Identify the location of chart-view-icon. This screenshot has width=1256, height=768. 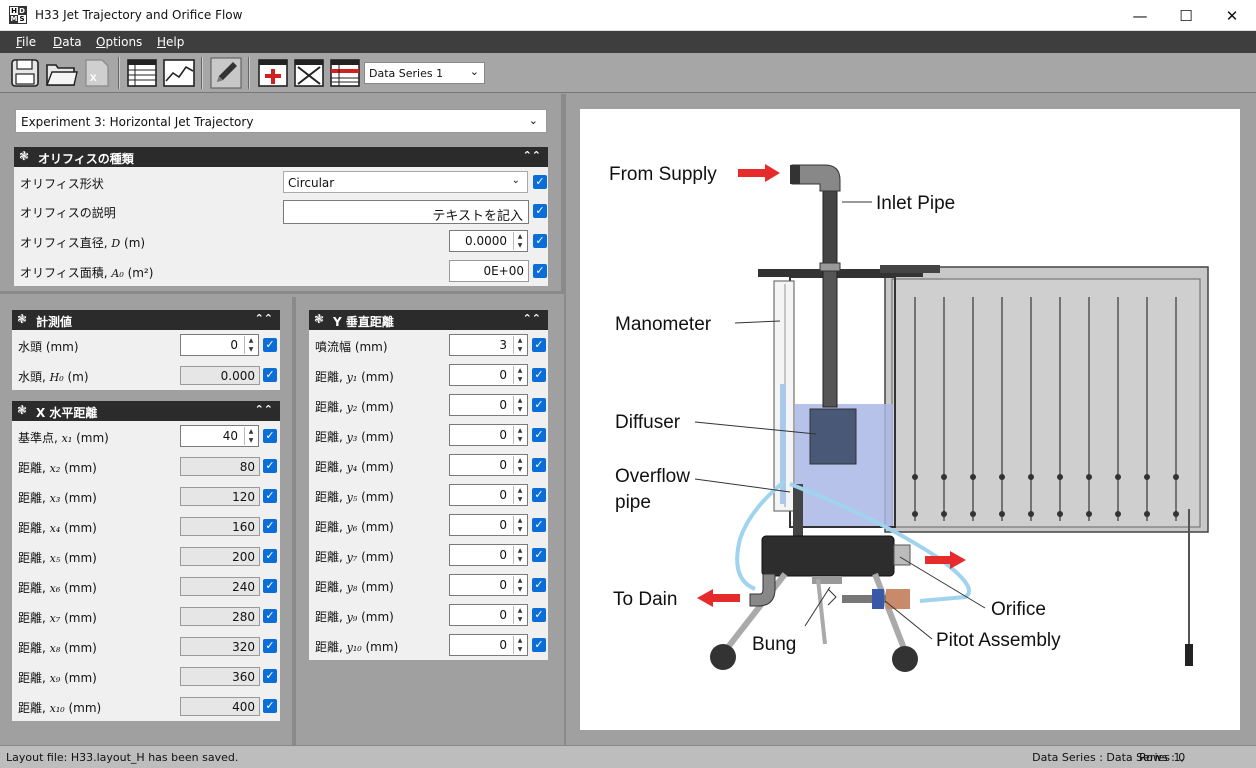
(178, 73).